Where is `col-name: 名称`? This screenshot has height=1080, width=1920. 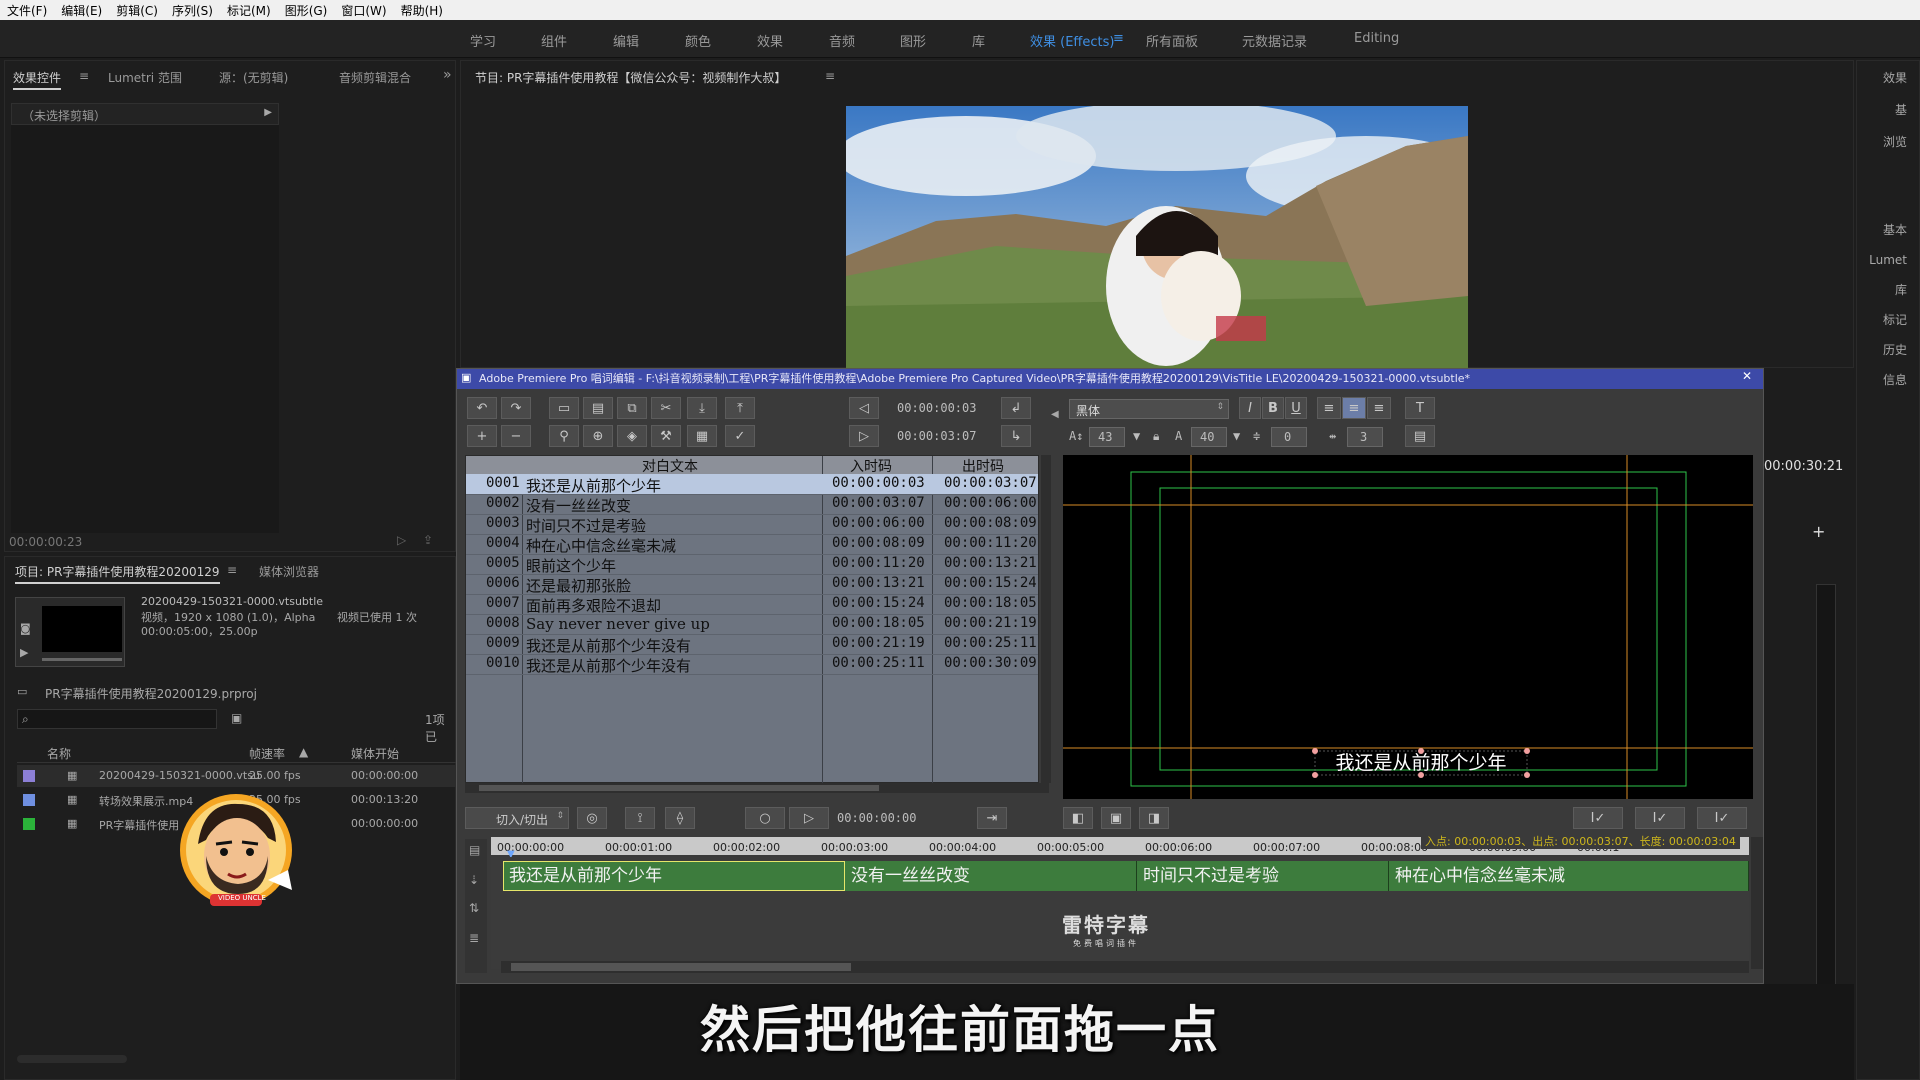 col-name: 名称 is located at coordinates (59, 753).